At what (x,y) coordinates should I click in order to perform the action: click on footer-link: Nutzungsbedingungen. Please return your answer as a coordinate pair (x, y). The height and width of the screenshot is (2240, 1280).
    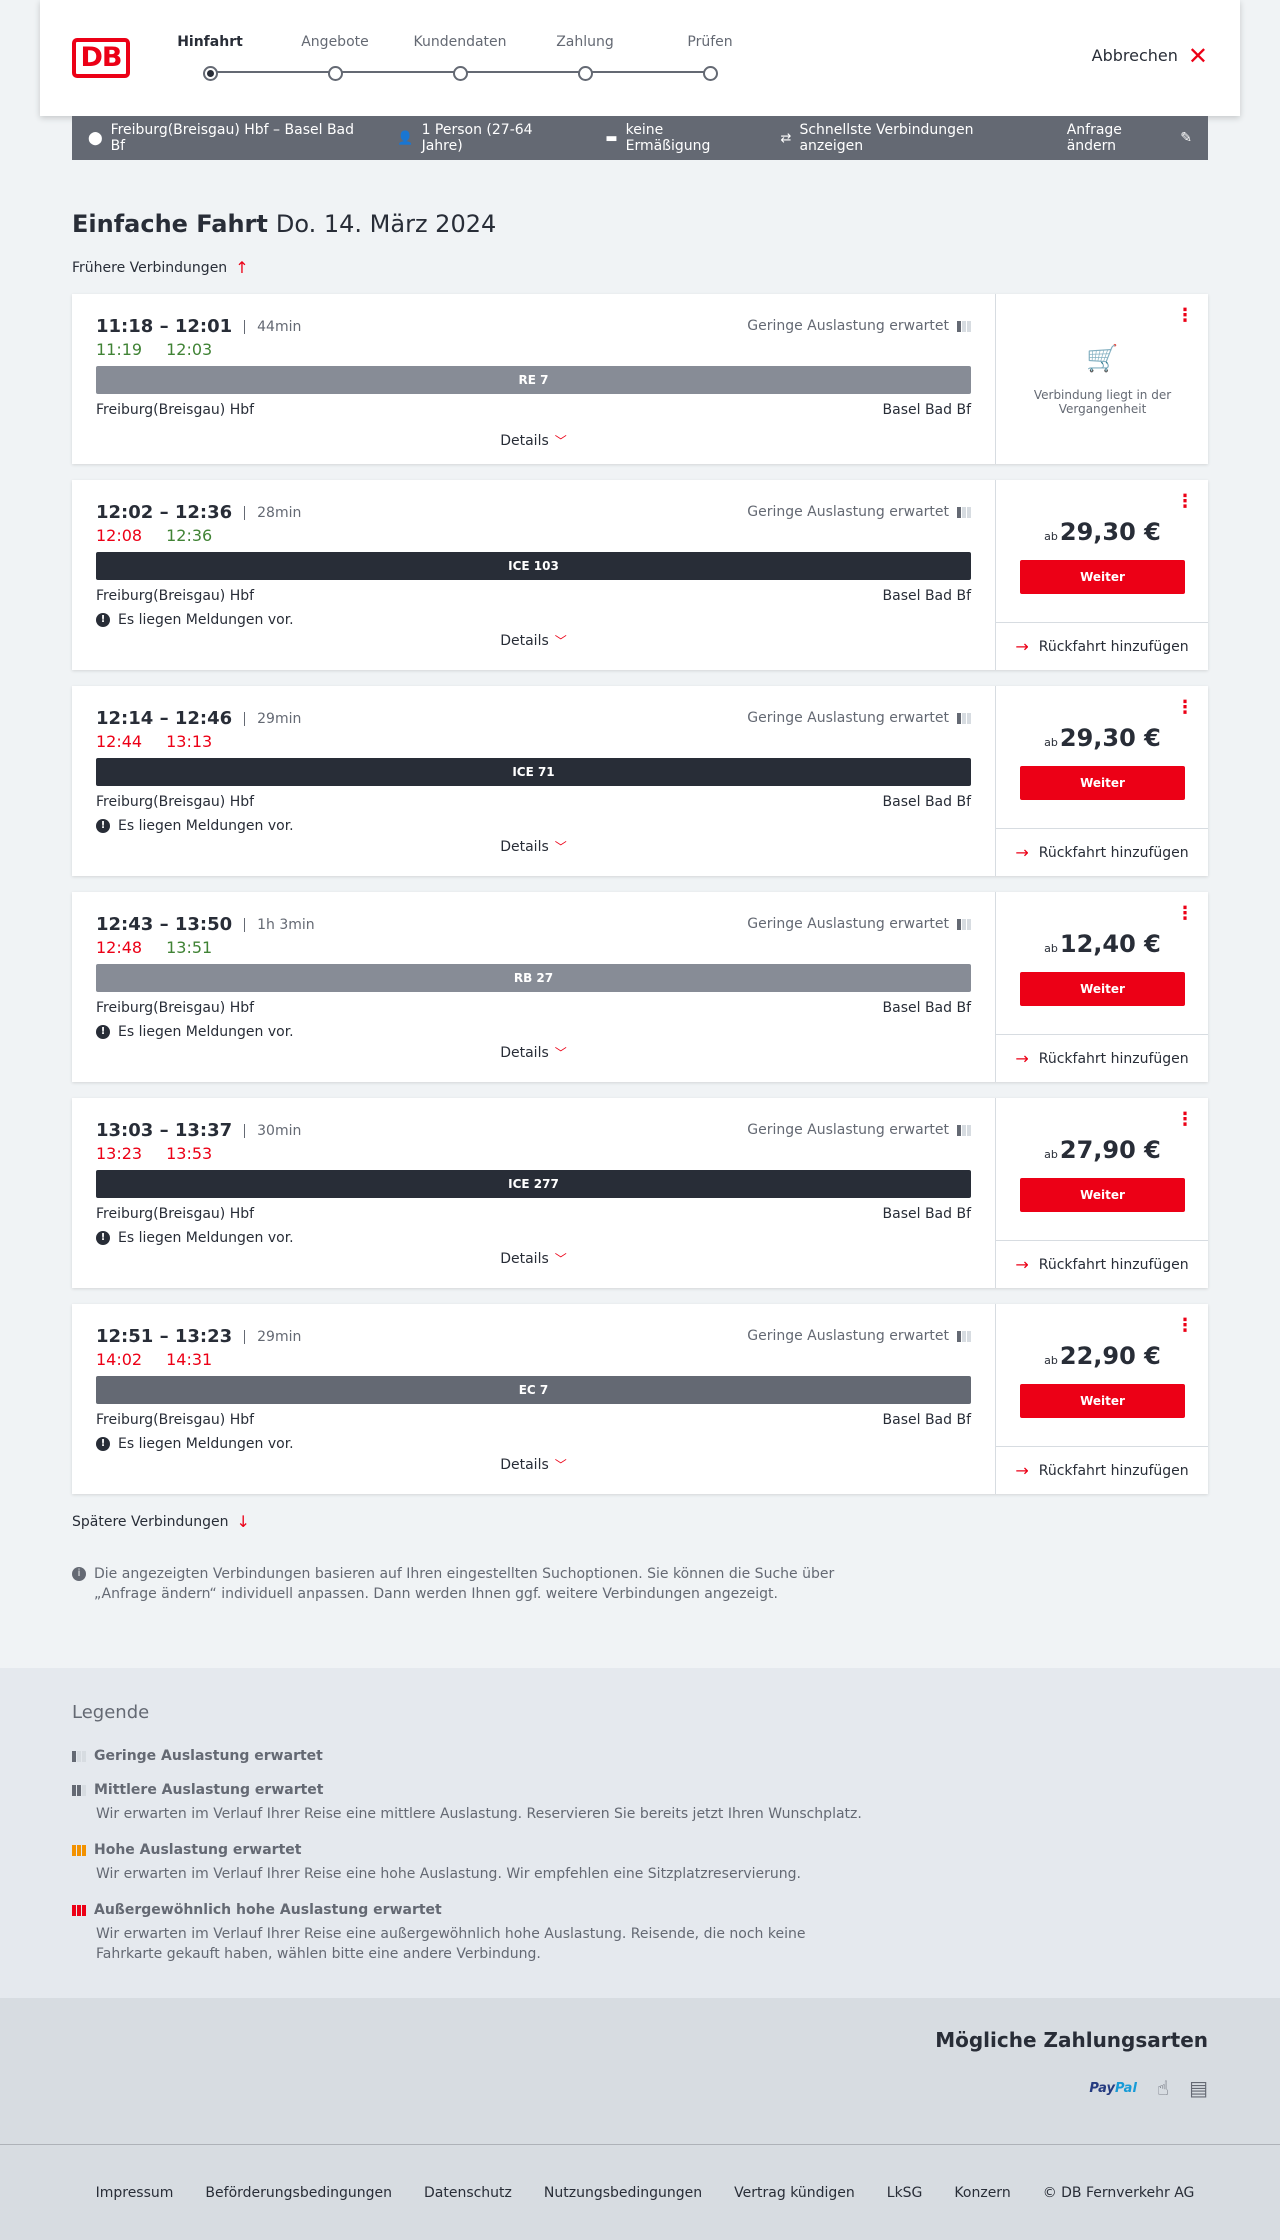
    Looking at the image, I should click on (623, 2193).